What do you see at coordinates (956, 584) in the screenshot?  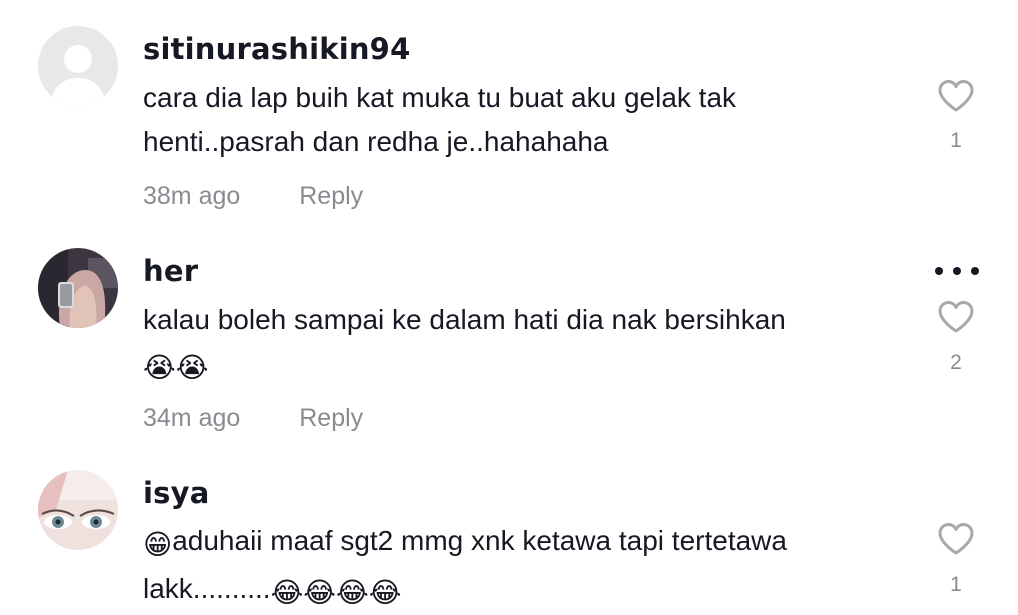 I see `like-count: 1` at bounding box center [956, 584].